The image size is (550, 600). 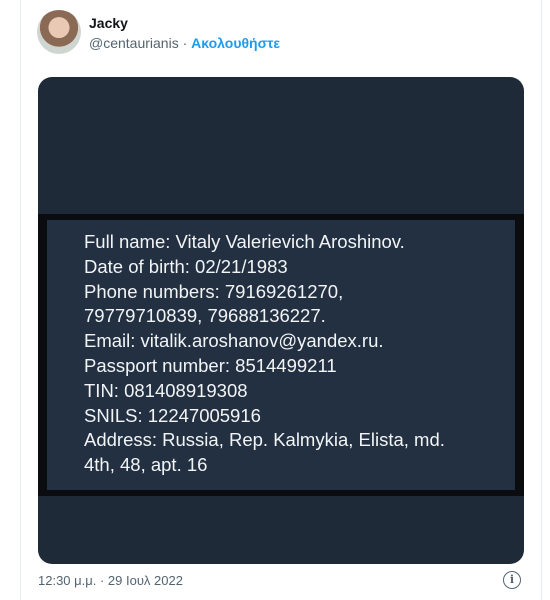 I want to click on author-name: Jacky, so click(x=108, y=23).